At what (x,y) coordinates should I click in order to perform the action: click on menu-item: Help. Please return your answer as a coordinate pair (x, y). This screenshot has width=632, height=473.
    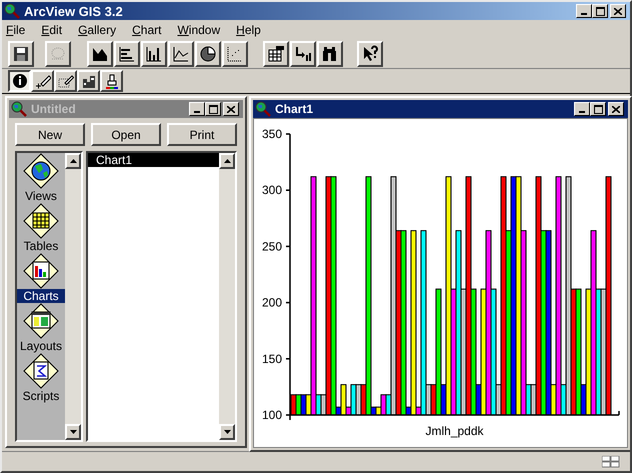
    Looking at the image, I should click on (248, 29).